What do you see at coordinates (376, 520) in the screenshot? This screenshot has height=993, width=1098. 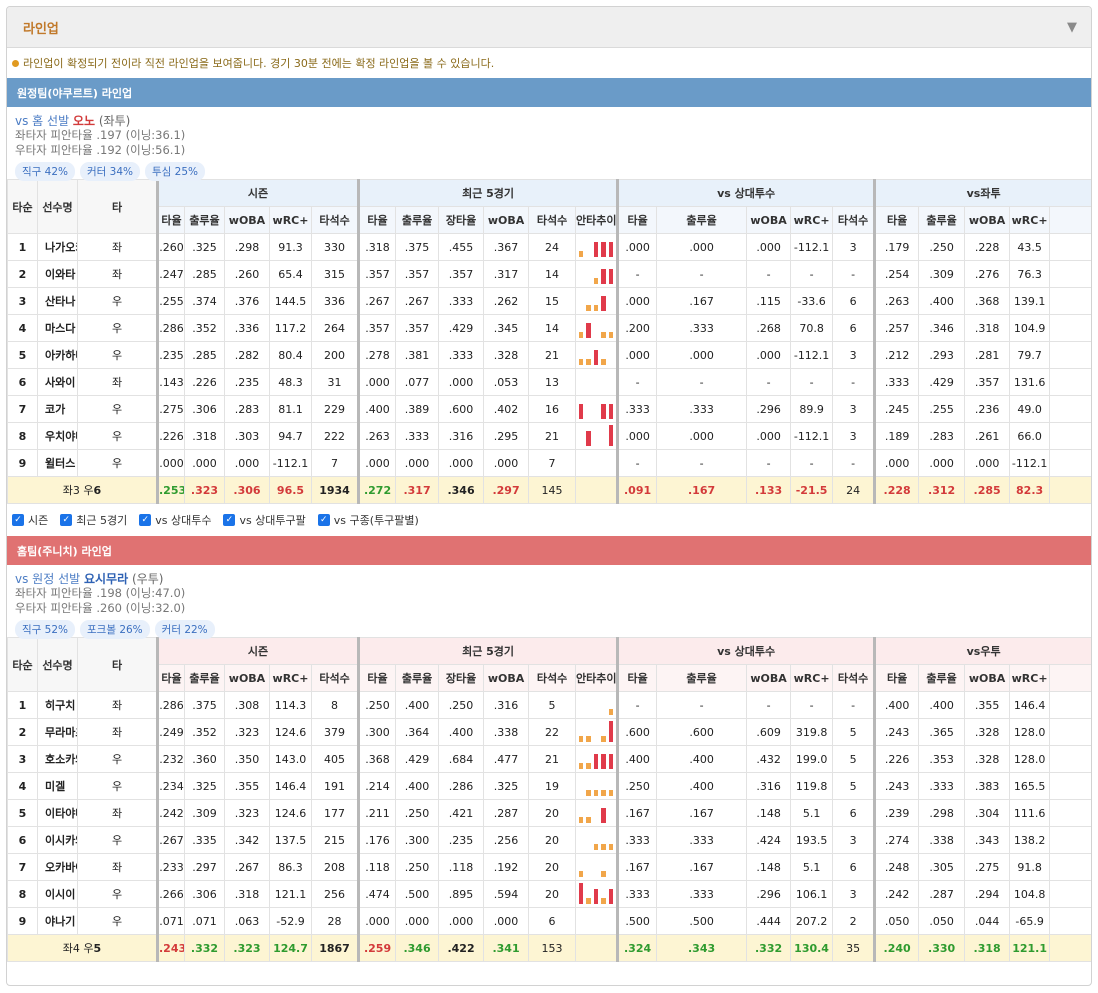 I see `filter-label: vs 구종(투구팔별)` at bounding box center [376, 520].